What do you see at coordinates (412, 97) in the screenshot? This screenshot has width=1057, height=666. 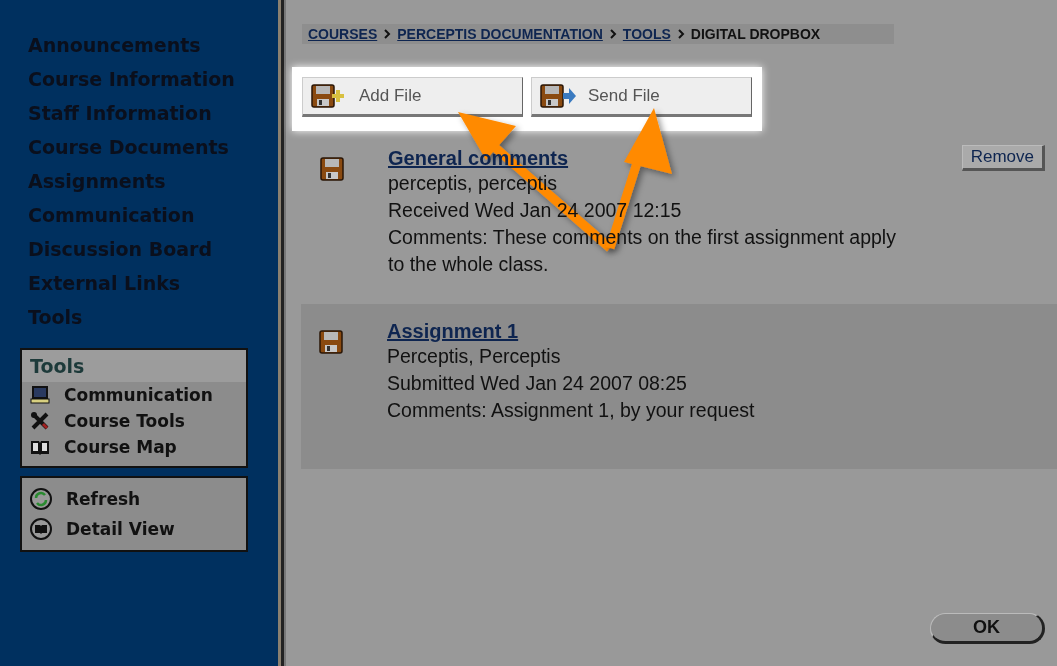 I see `add-file-button: Add File` at bounding box center [412, 97].